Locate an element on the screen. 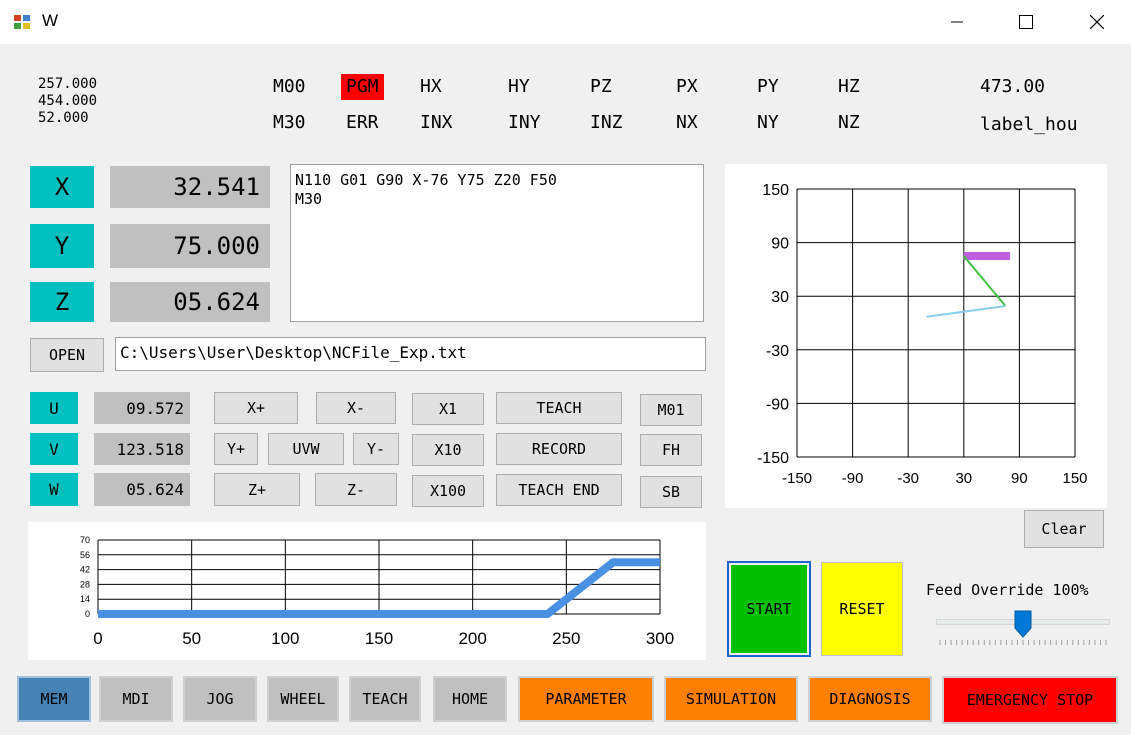 This screenshot has height=735, width=1131. x-tick-label: 0 is located at coordinates (97, 638).